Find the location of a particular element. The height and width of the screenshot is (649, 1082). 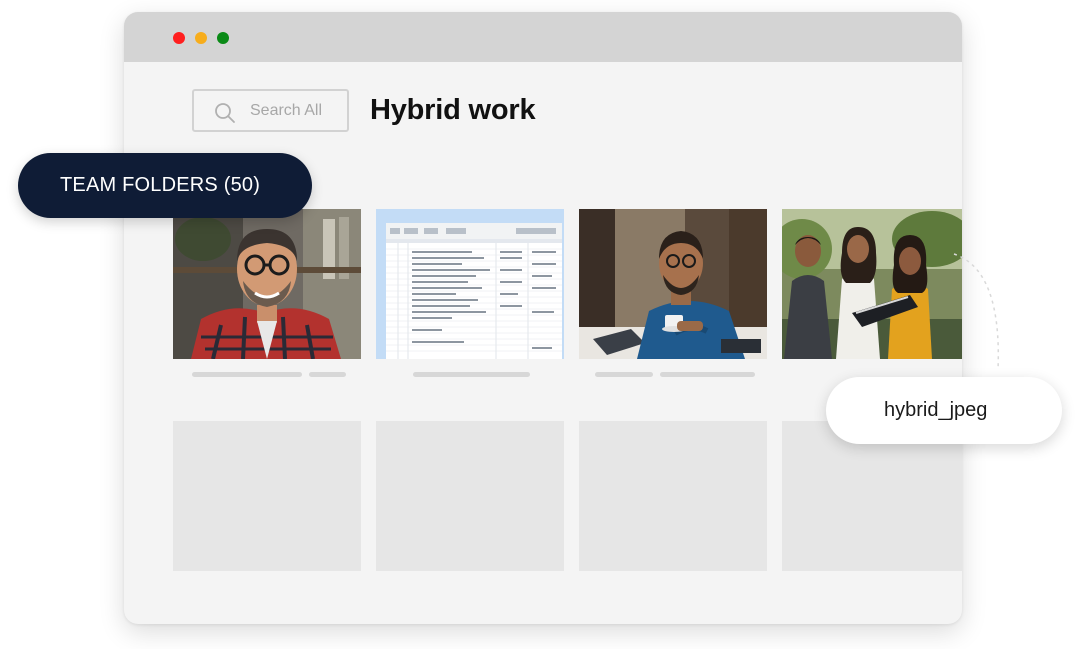

thumbnail-spreadsheet is located at coordinates (470, 284).